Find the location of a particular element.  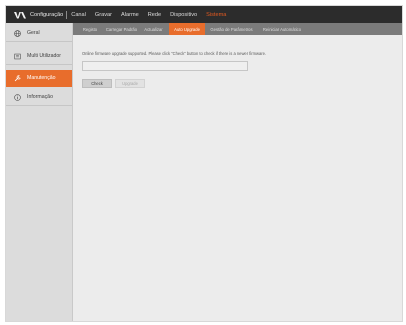

sidebar-item-geral: Geral is located at coordinates (39, 33).